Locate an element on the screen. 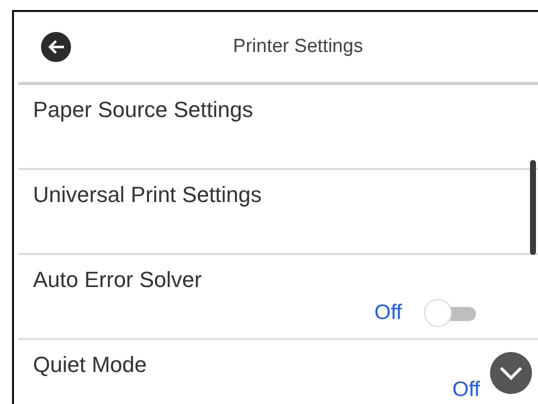 This screenshot has width=538, height=404. setting-label: Universal Print Settings is located at coordinates (147, 195).